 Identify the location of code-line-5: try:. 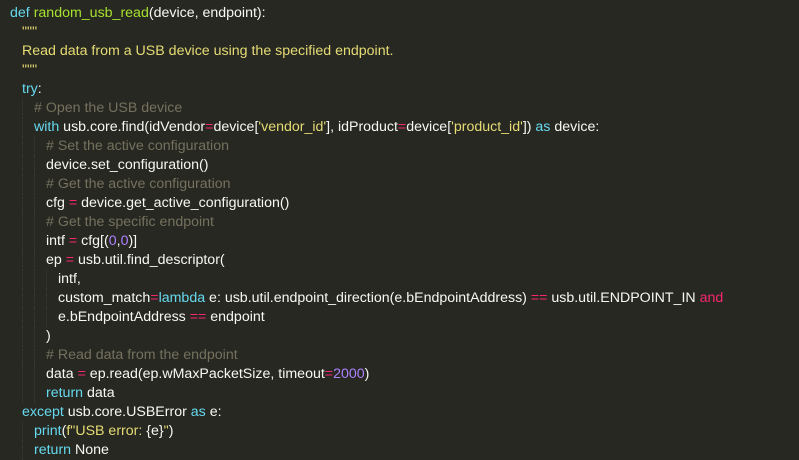
(399, 89).